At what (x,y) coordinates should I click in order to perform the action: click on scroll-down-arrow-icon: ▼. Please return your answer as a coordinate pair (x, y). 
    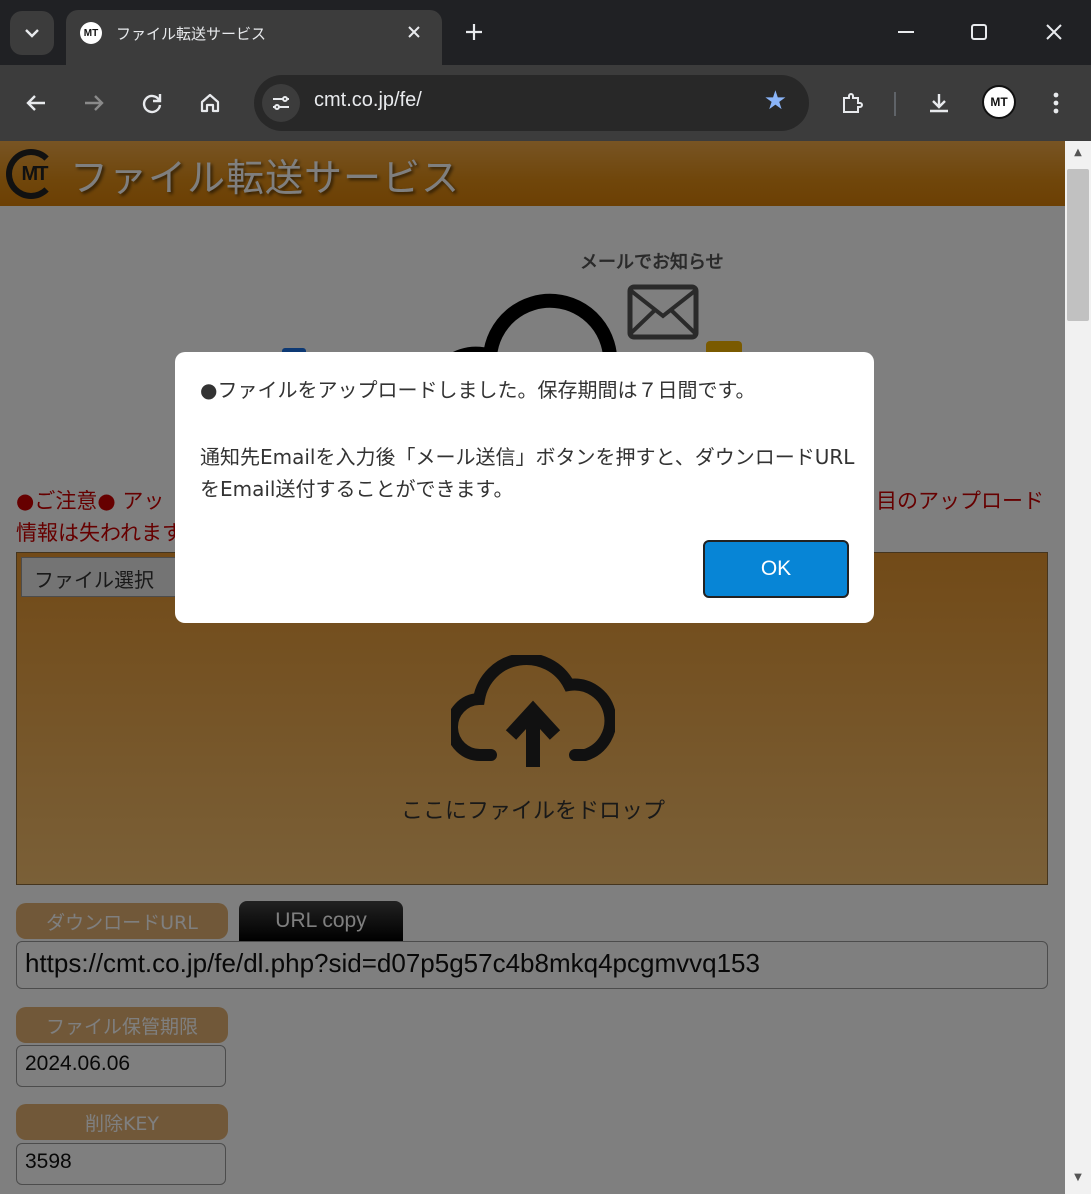
    Looking at the image, I should click on (1078, 1180).